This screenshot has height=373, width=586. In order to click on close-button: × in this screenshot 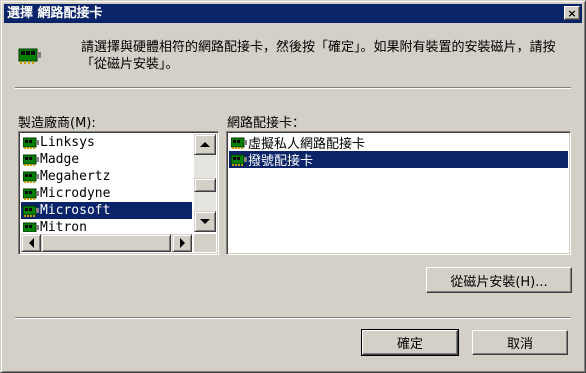, I will do `click(572, 13)`.